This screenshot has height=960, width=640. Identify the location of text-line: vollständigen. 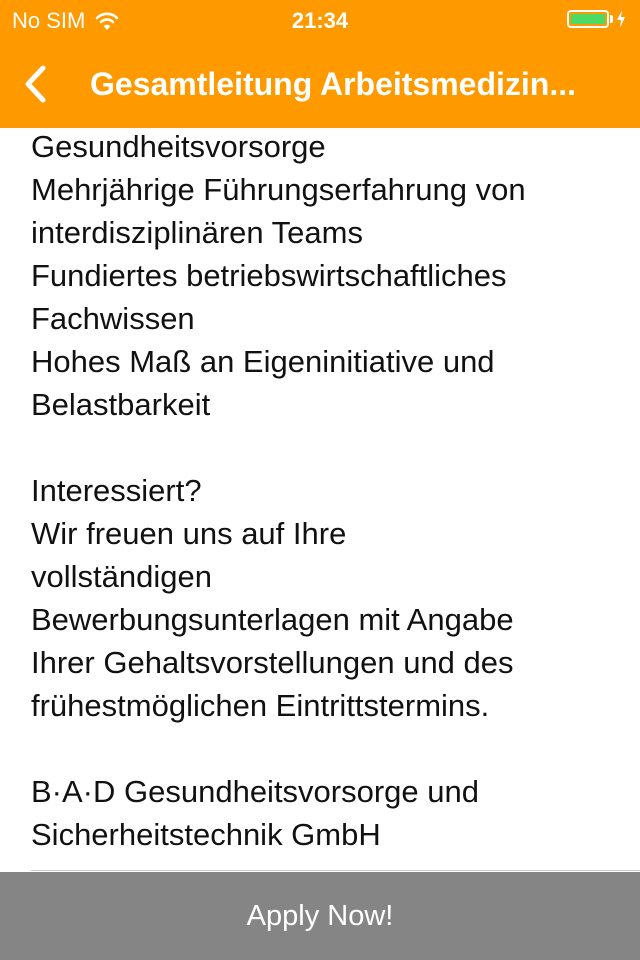
(121, 576).